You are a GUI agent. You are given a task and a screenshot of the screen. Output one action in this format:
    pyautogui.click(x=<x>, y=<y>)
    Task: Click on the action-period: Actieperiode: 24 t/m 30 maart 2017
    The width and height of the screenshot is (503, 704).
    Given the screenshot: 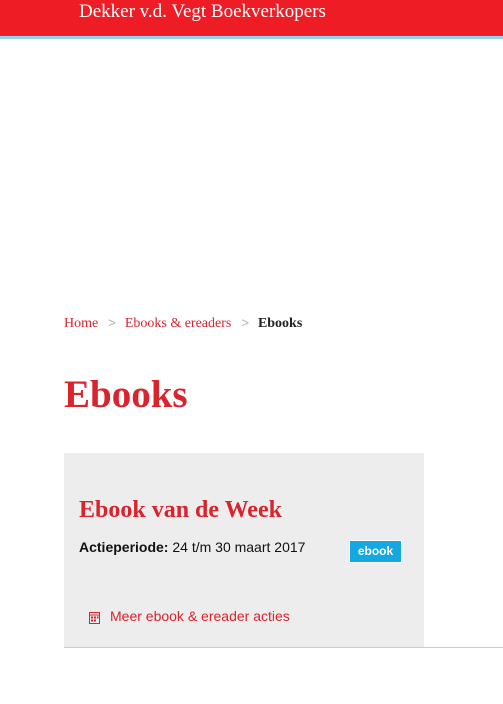 What is the action you would take?
    pyautogui.click(x=192, y=547)
    